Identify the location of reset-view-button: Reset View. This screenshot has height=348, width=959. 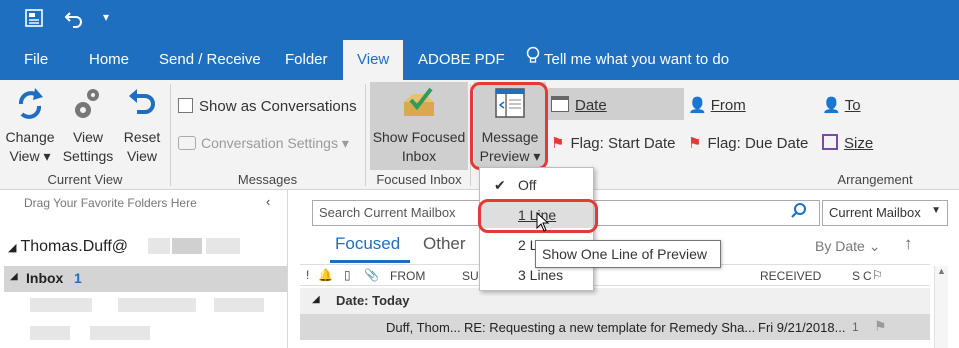
(142, 126).